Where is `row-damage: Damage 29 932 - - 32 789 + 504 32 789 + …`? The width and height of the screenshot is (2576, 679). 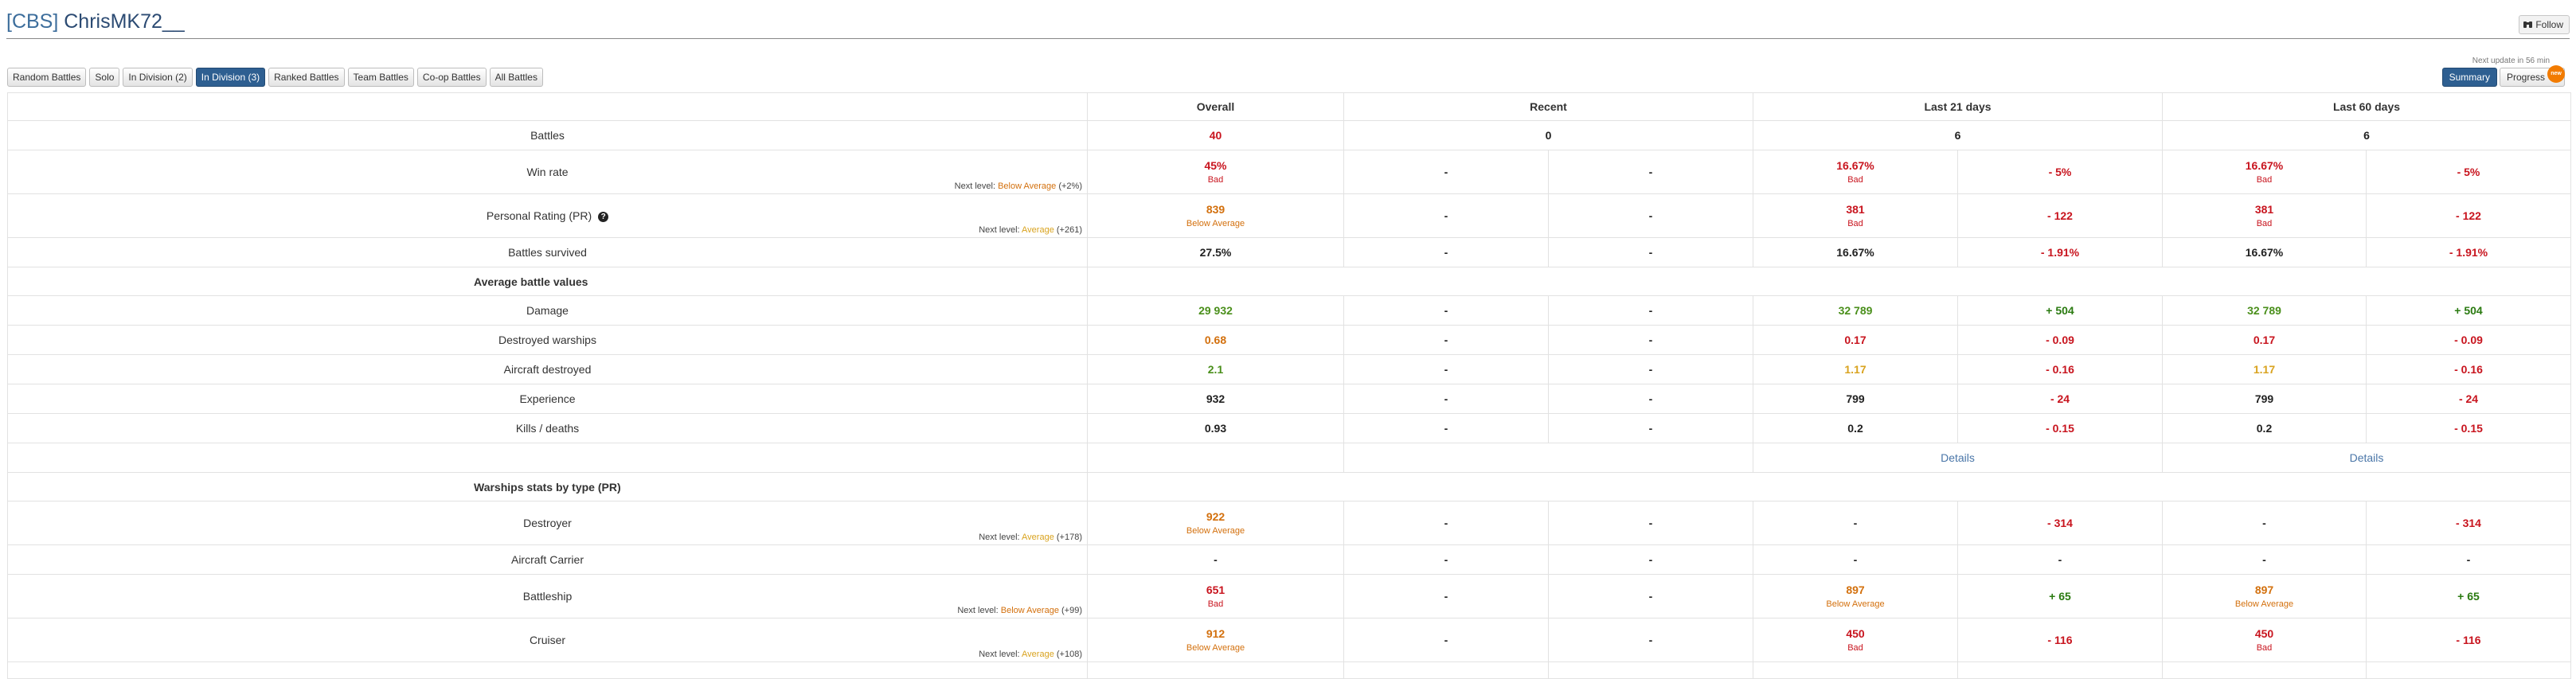
row-damage: Damage 29 932 - - 32 789 + 504 32 789 + … is located at coordinates (1289, 310).